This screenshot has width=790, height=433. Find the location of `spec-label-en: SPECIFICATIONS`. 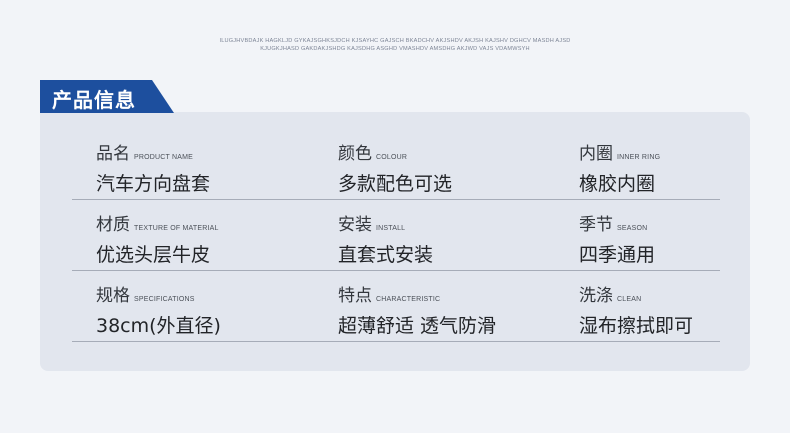

spec-label-en: SPECIFICATIONS is located at coordinates (164, 299).